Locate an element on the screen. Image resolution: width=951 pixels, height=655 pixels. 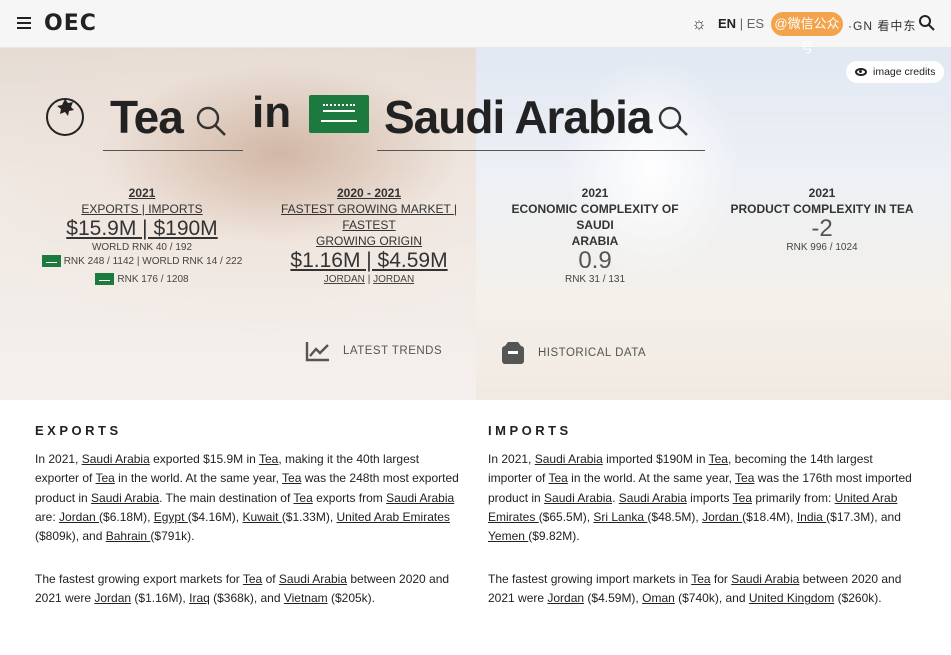
menu-icon is located at coordinates (24, 23).